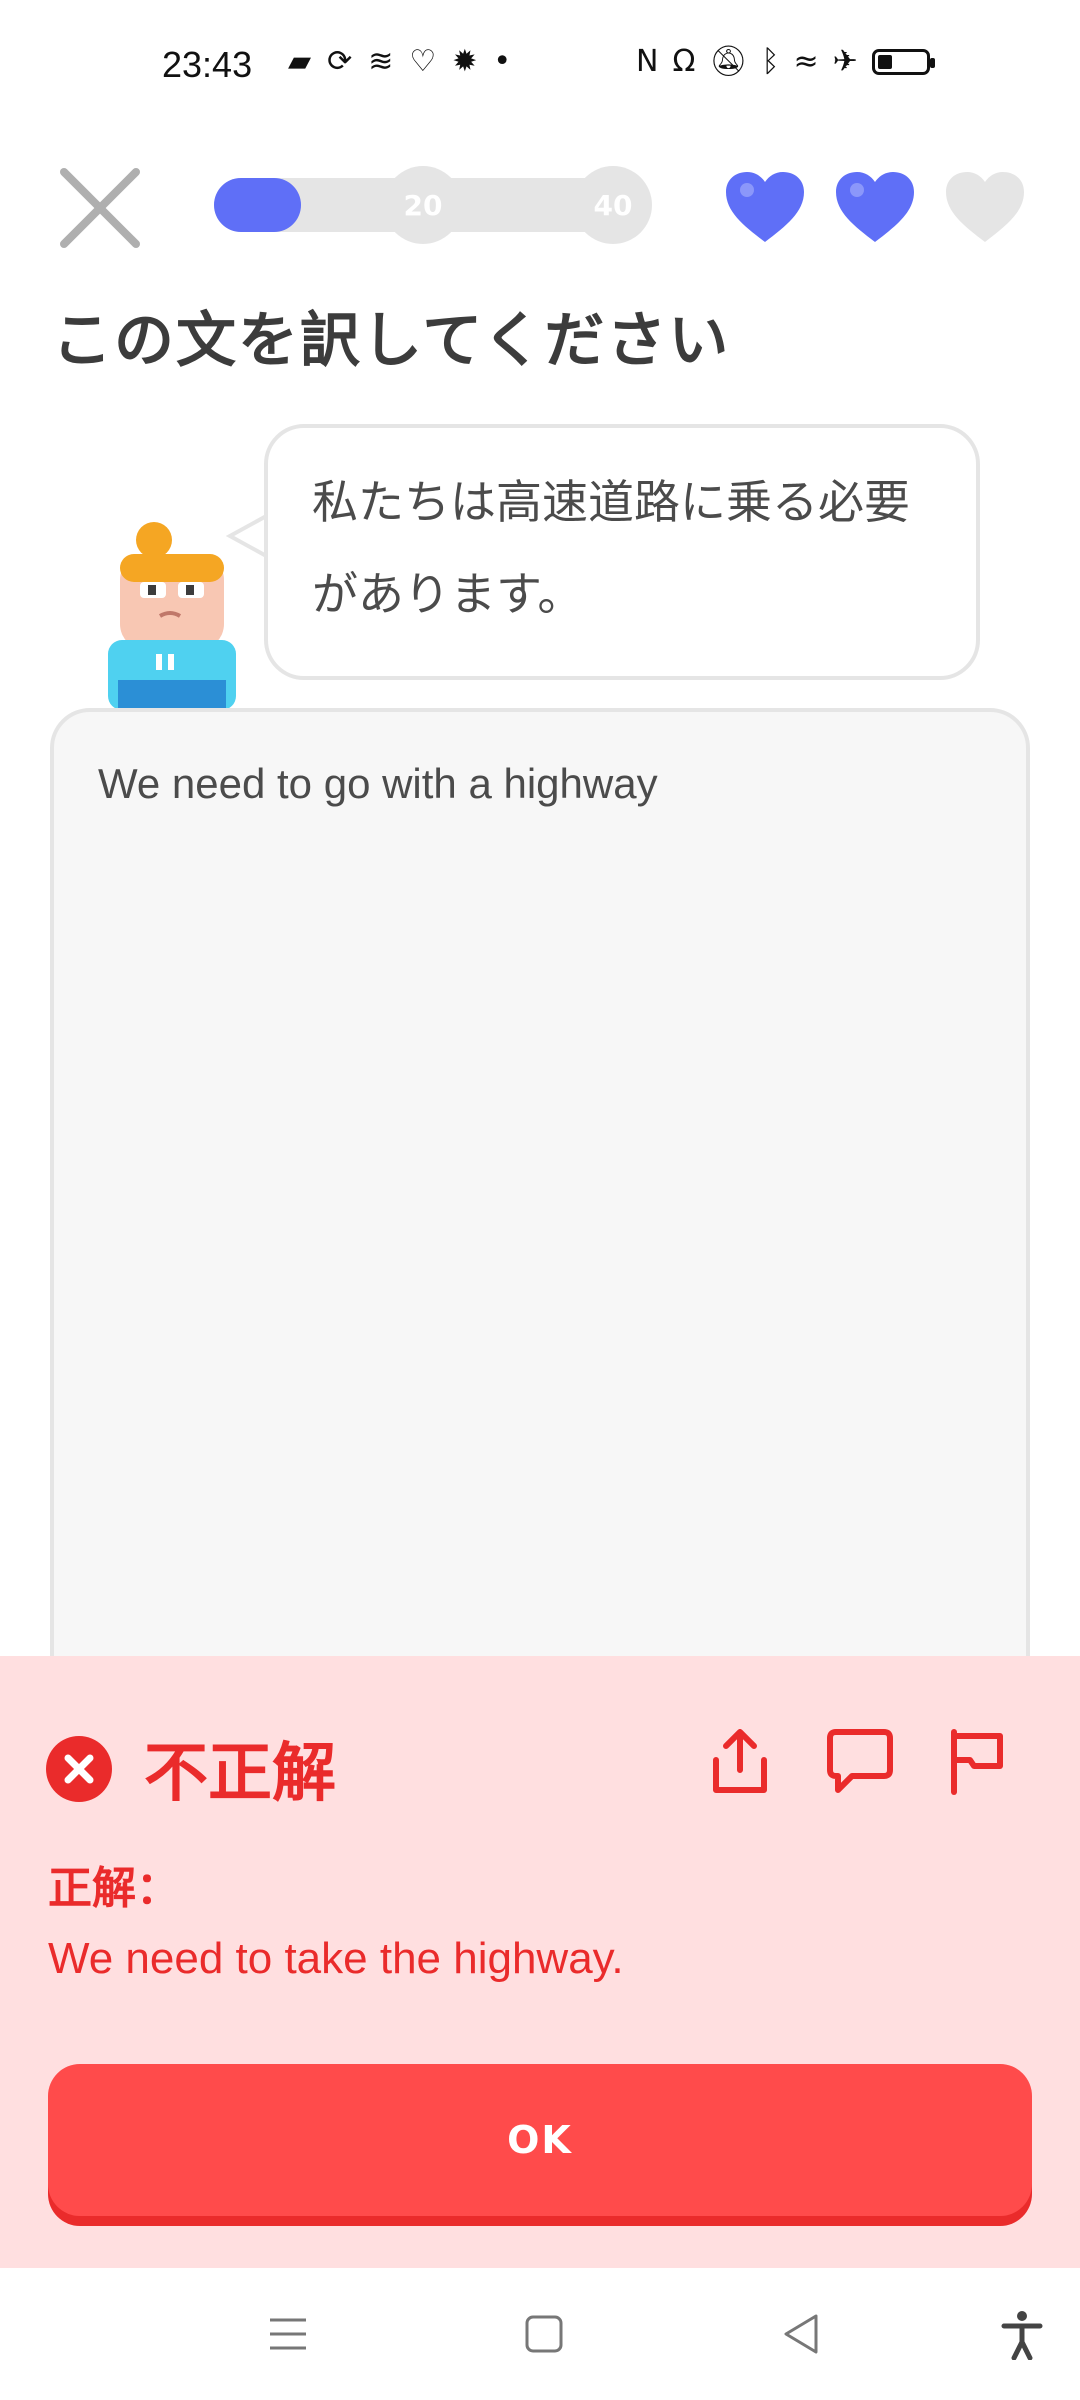  What do you see at coordinates (114, 1888) in the screenshot?
I see `correct-answer-label: 正解：` at bounding box center [114, 1888].